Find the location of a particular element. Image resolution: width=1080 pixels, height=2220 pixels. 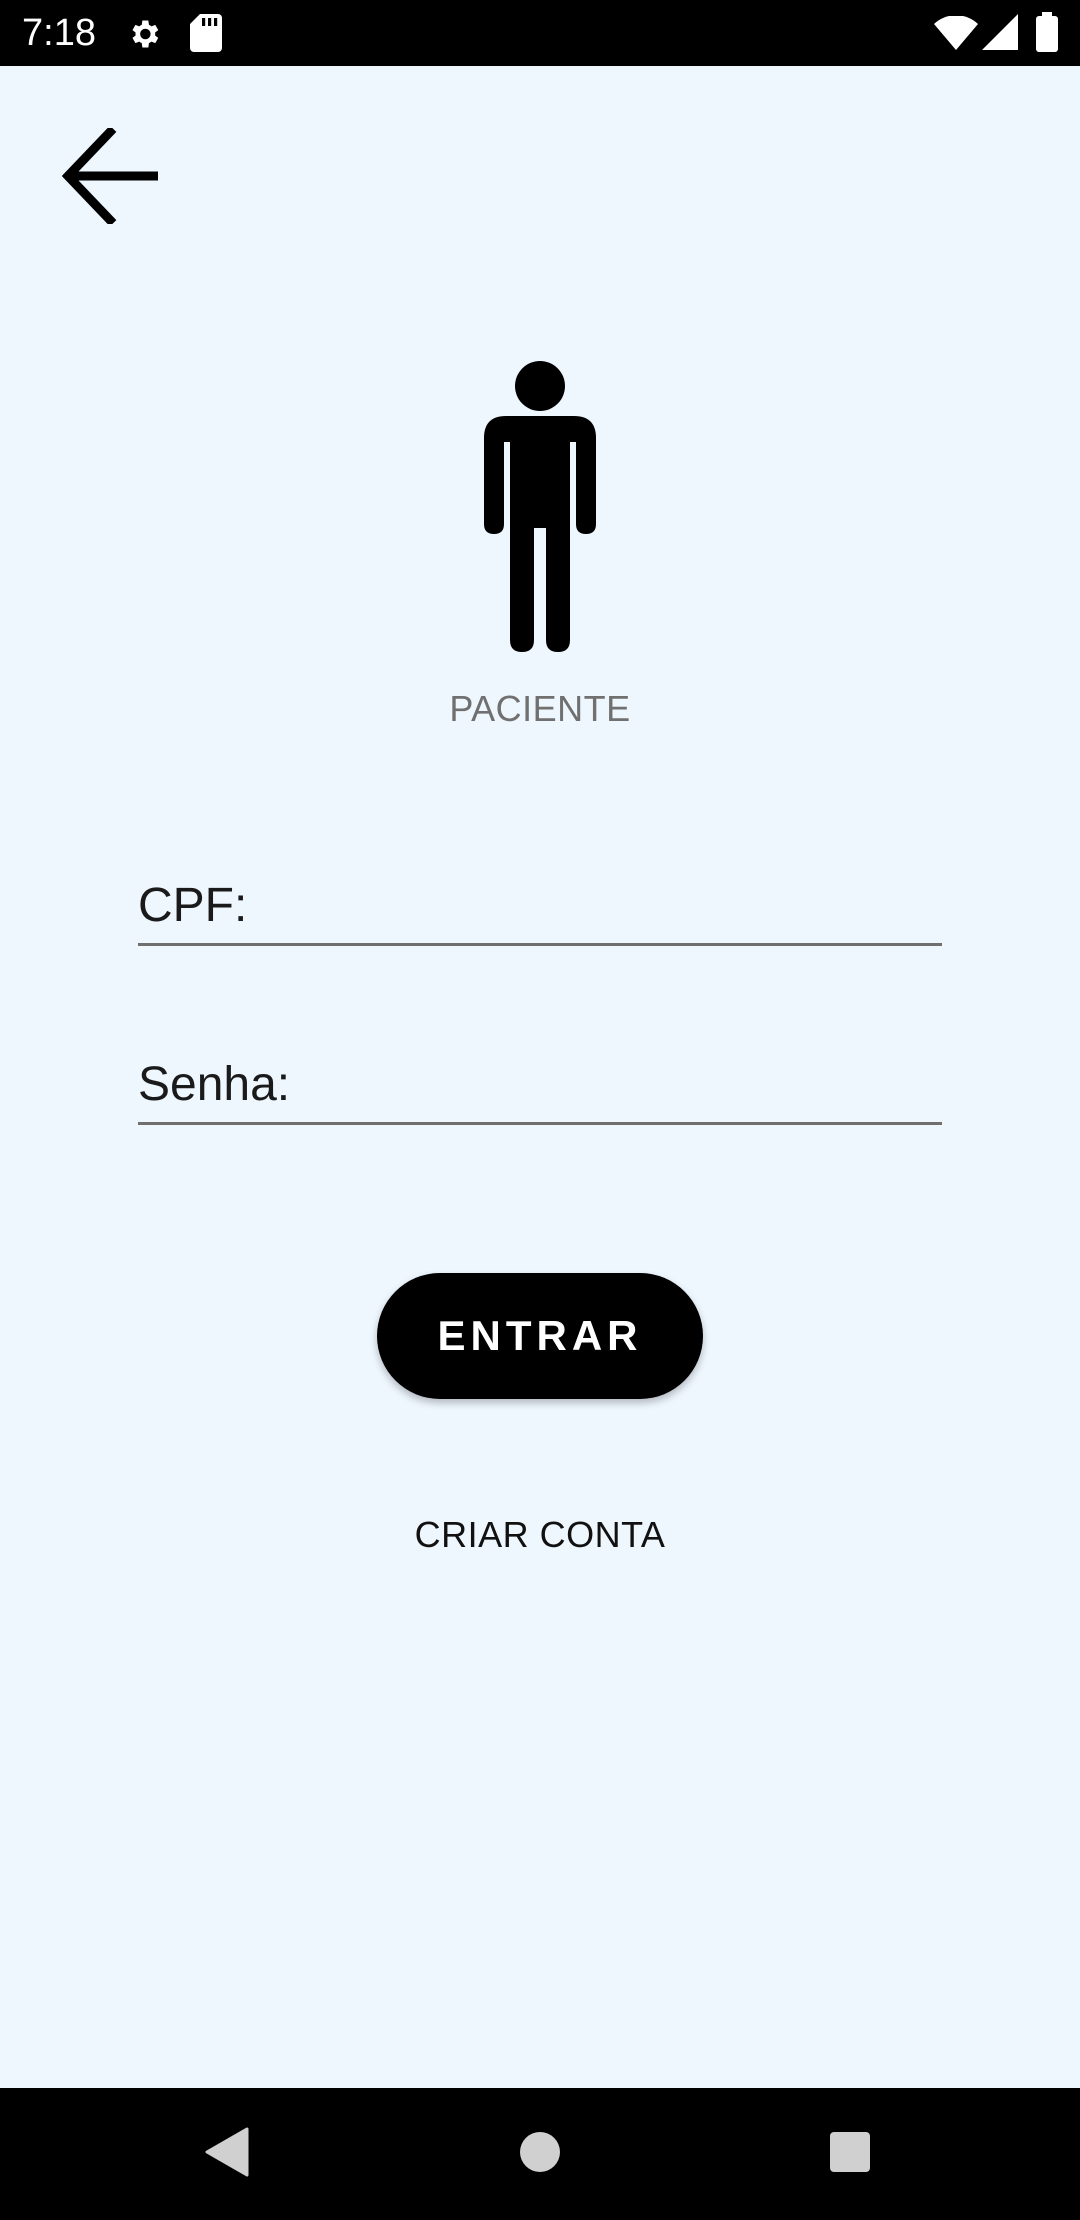

cpf-field is located at coordinates (540, 906).